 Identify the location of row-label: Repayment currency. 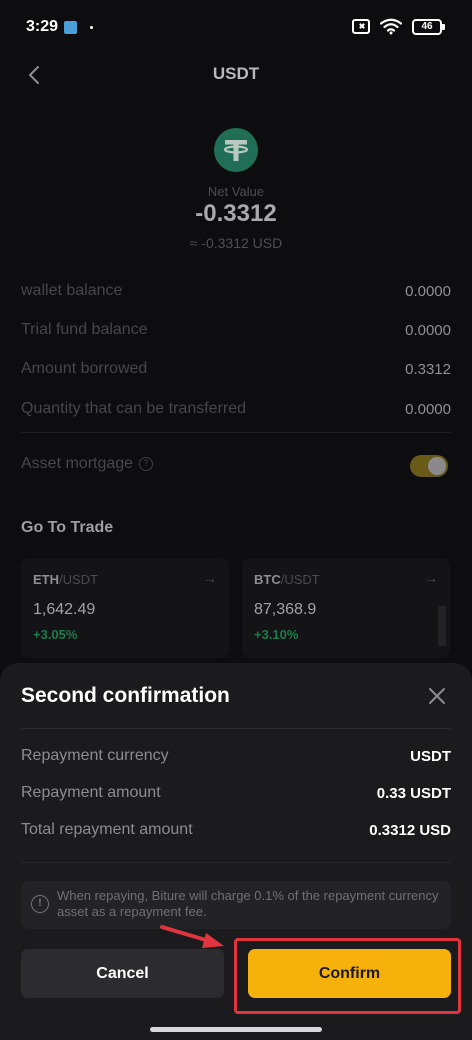
(95, 755).